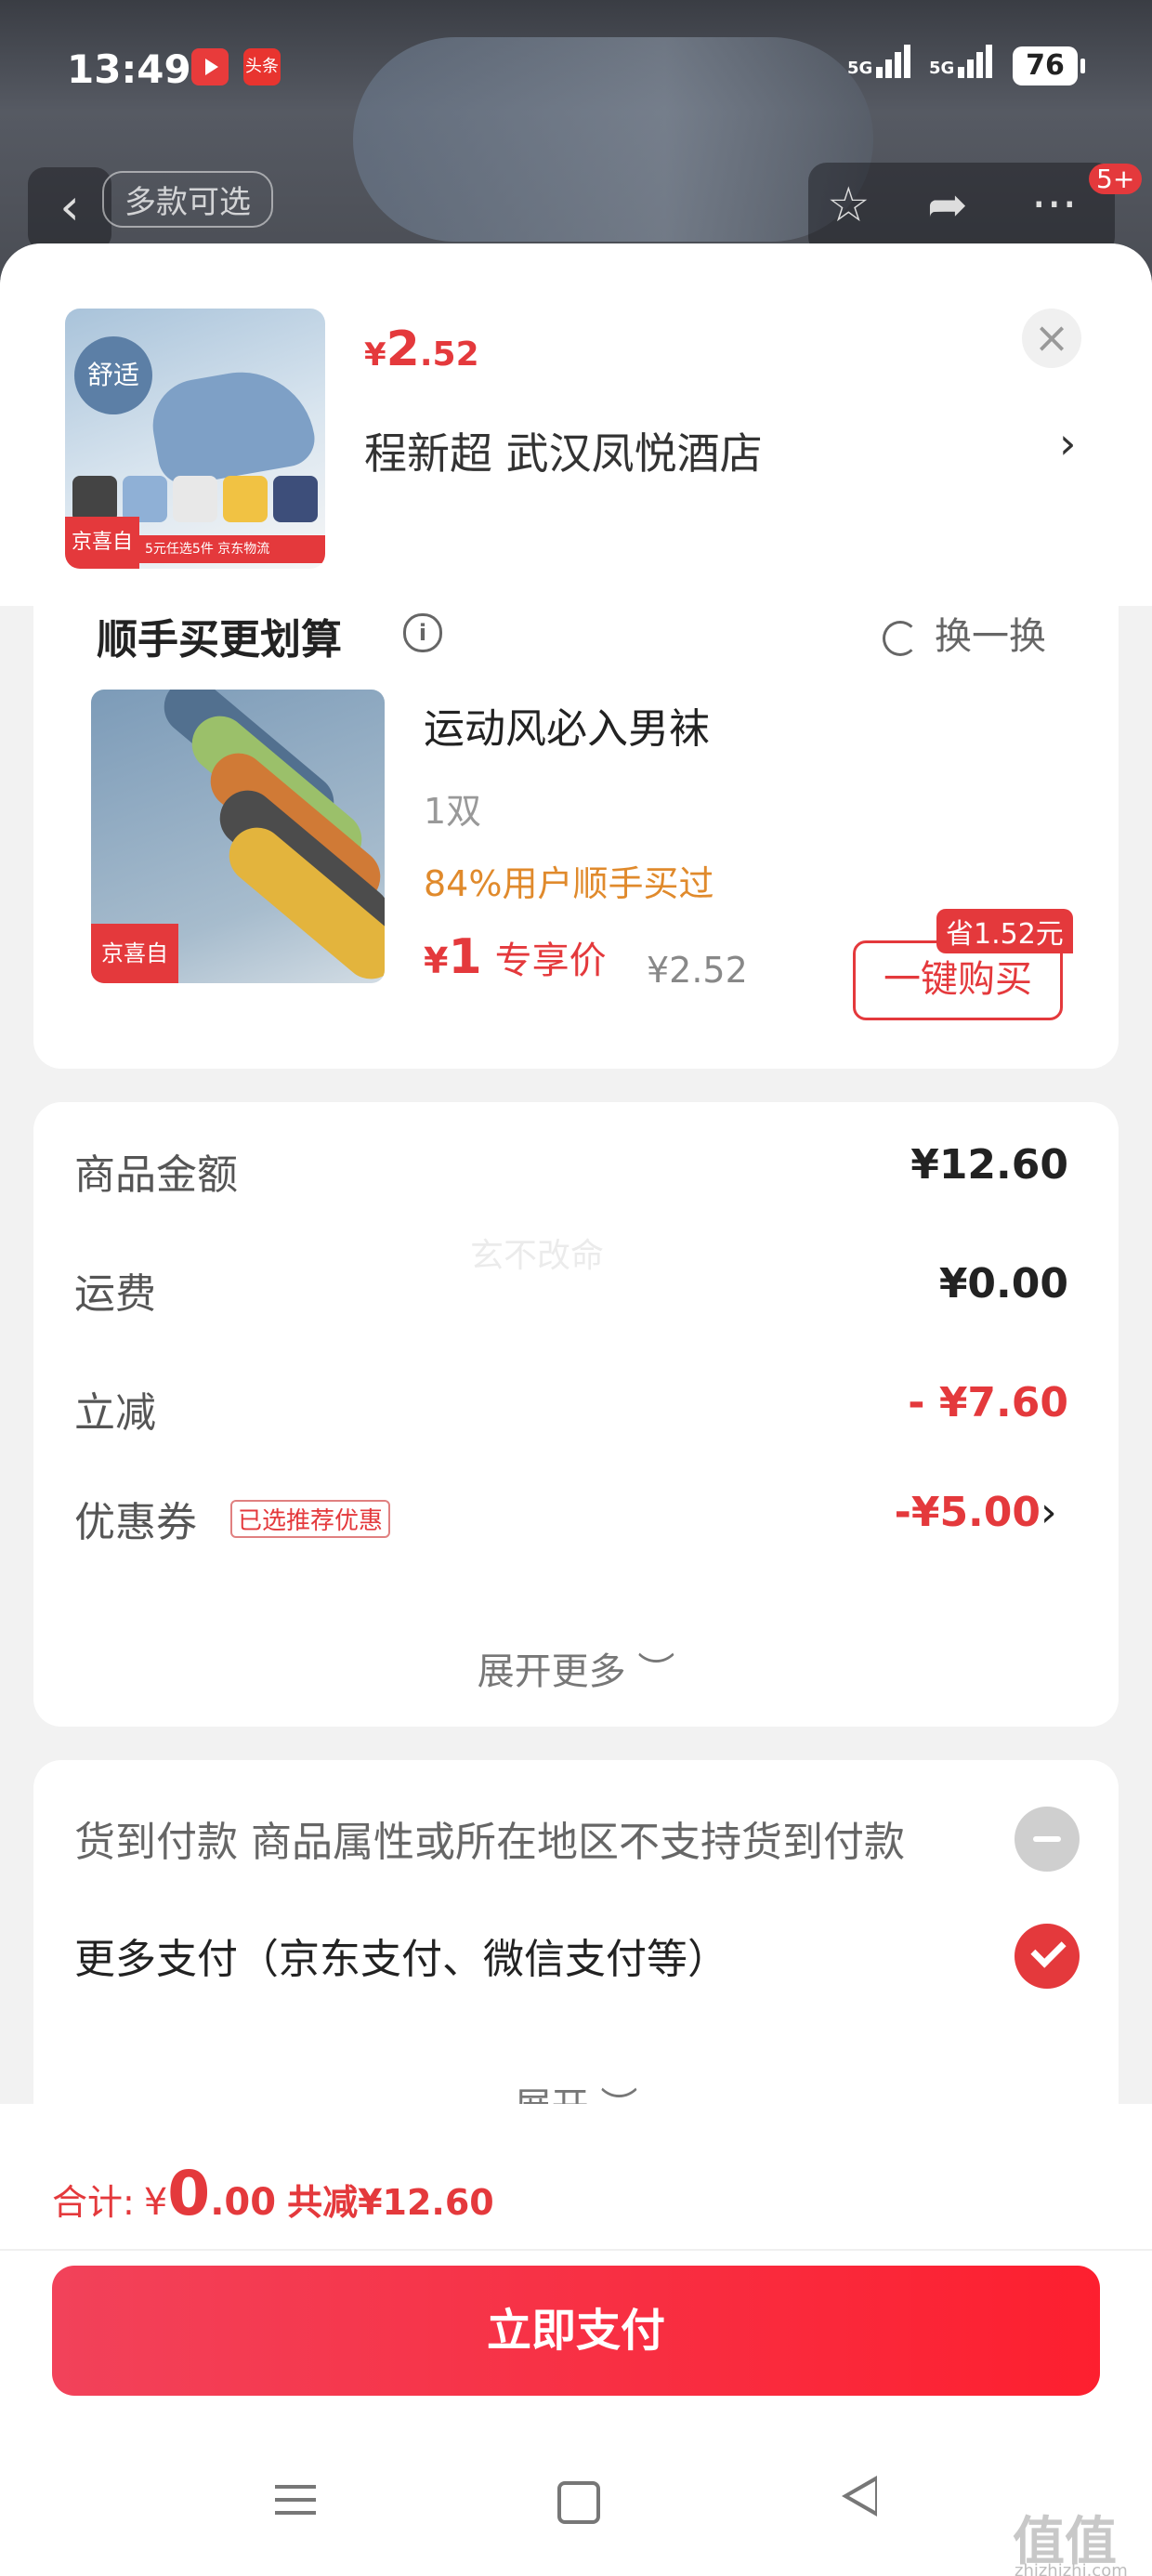 This screenshot has height=2576, width=1152. I want to click on total-decimal: .00, so click(244, 2202).